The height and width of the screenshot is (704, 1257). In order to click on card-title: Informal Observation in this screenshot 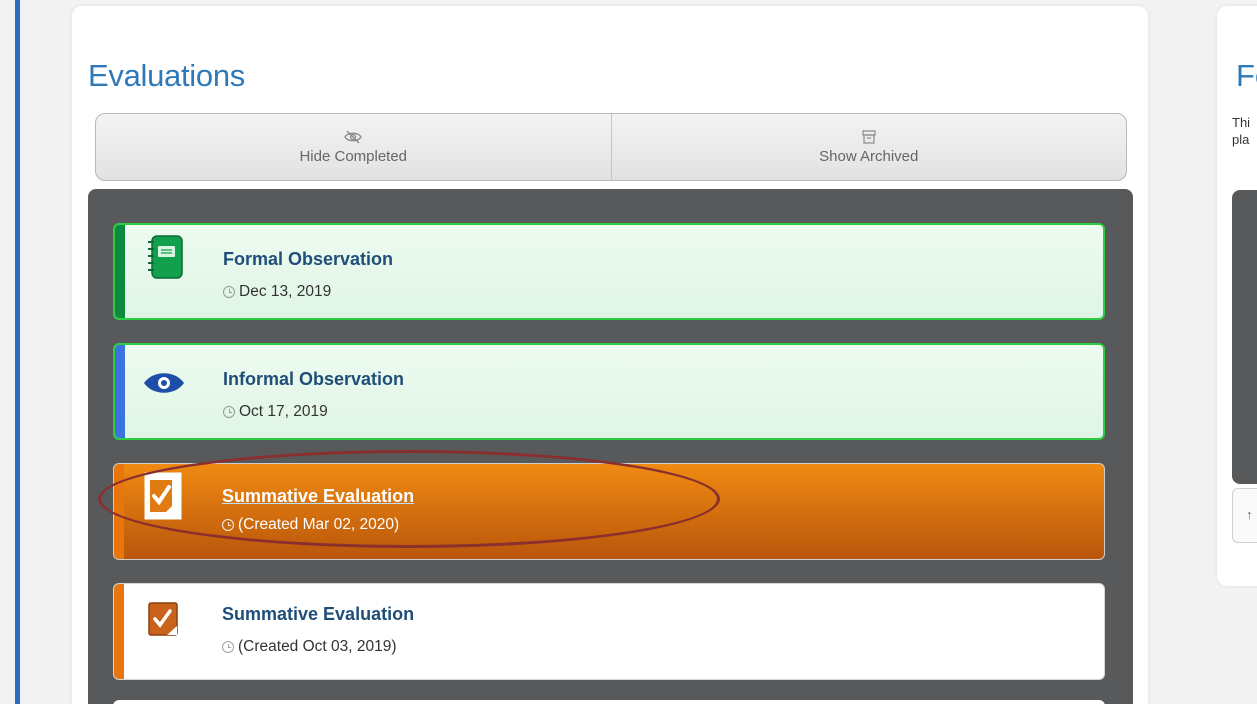, I will do `click(313, 379)`.